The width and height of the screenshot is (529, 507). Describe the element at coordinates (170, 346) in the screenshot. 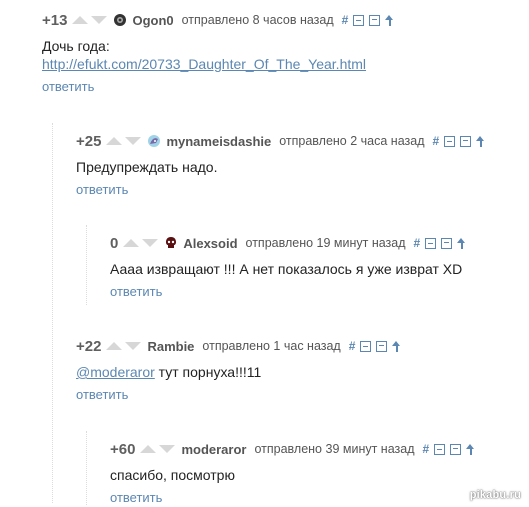

I see `comment-author: Rambie` at that location.